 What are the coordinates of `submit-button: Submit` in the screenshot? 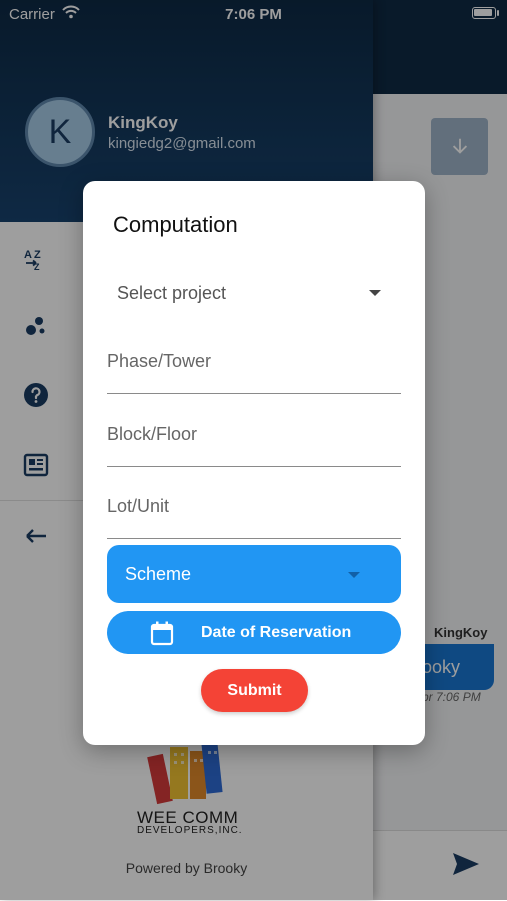 It's located at (254, 690).